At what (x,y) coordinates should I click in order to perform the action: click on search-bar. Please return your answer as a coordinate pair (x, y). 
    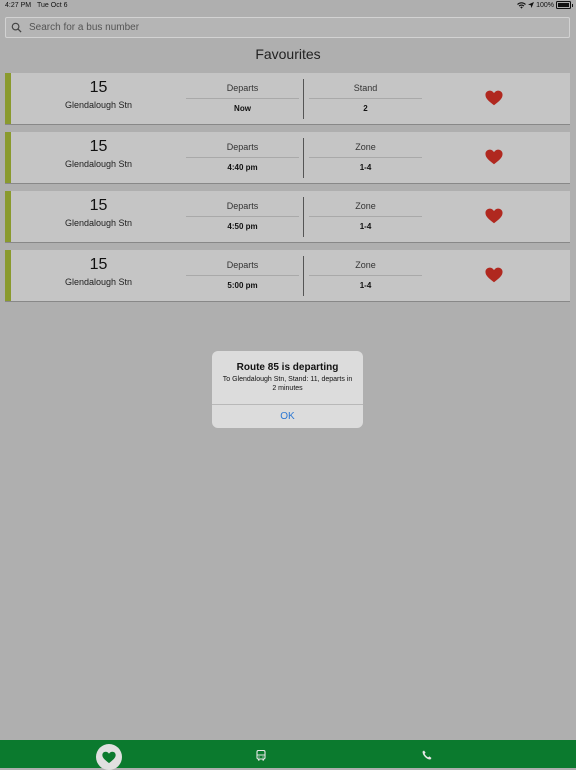
    Looking at the image, I should click on (287, 27).